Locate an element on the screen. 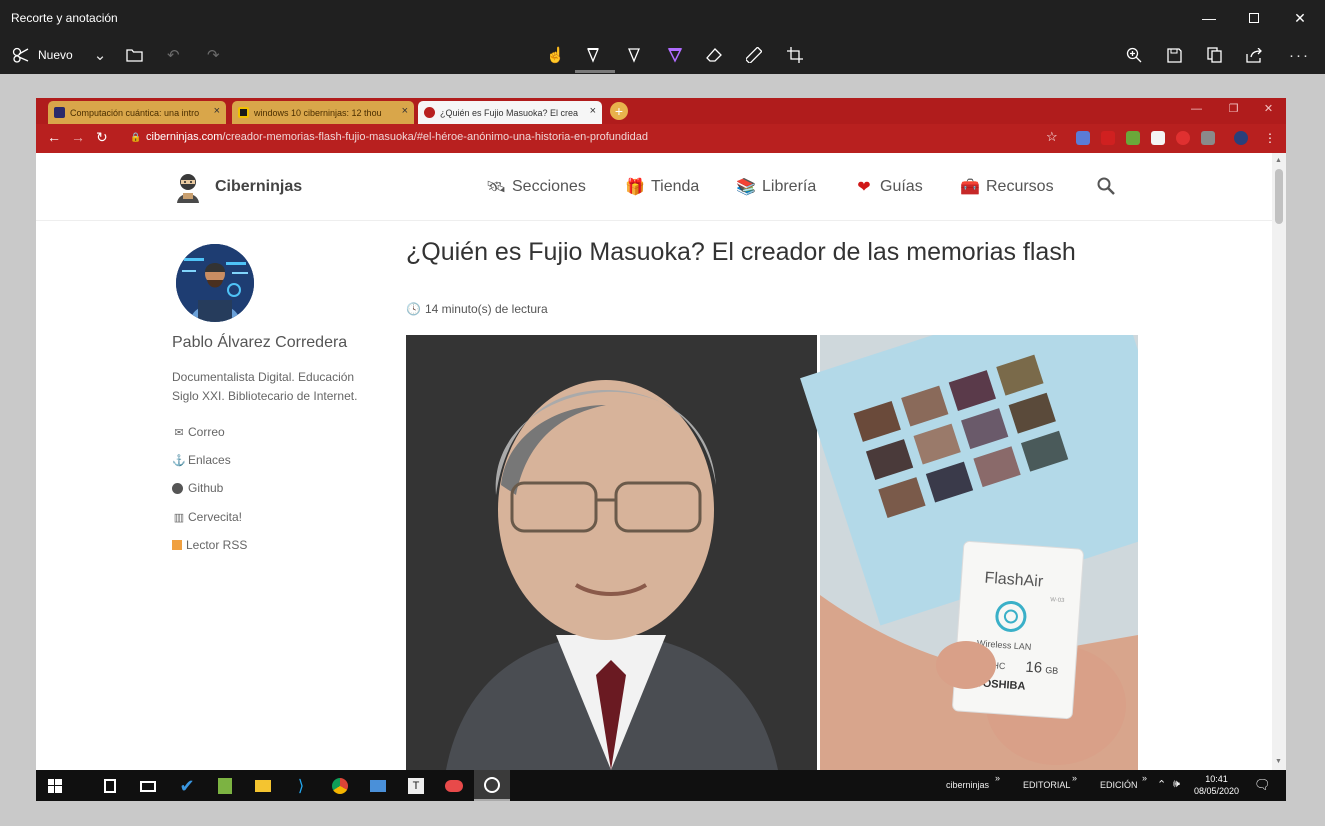  undo-icon: ↶ is located at coordinates (173, 55).